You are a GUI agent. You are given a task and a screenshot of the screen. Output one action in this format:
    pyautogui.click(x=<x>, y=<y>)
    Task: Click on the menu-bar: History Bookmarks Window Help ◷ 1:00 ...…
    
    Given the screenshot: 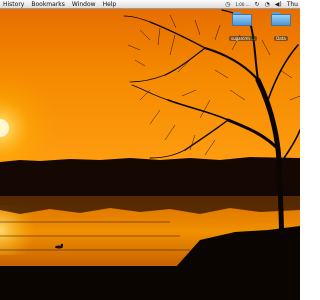 What is the action you would take?
    pyautogui.click(x=150, y=4)
    